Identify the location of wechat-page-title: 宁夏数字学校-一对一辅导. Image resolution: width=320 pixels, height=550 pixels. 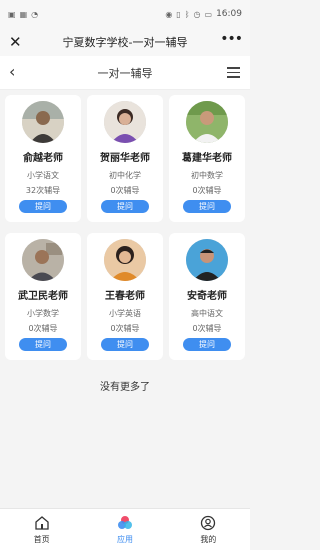
(125, 42).